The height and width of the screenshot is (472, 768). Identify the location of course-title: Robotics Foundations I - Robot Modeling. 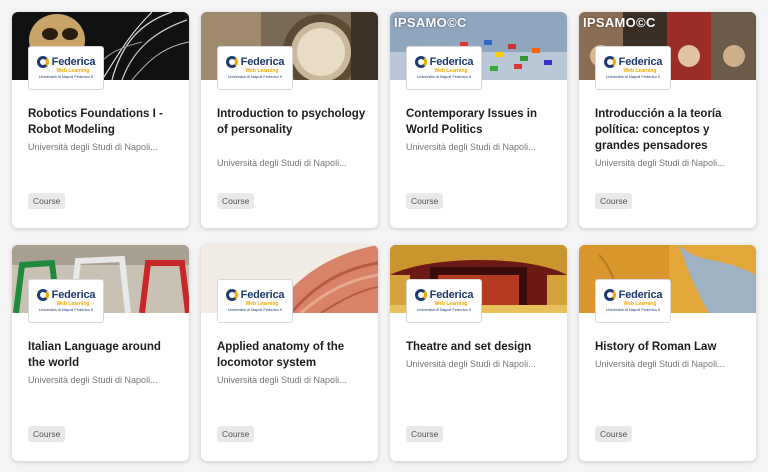
(95, 122).